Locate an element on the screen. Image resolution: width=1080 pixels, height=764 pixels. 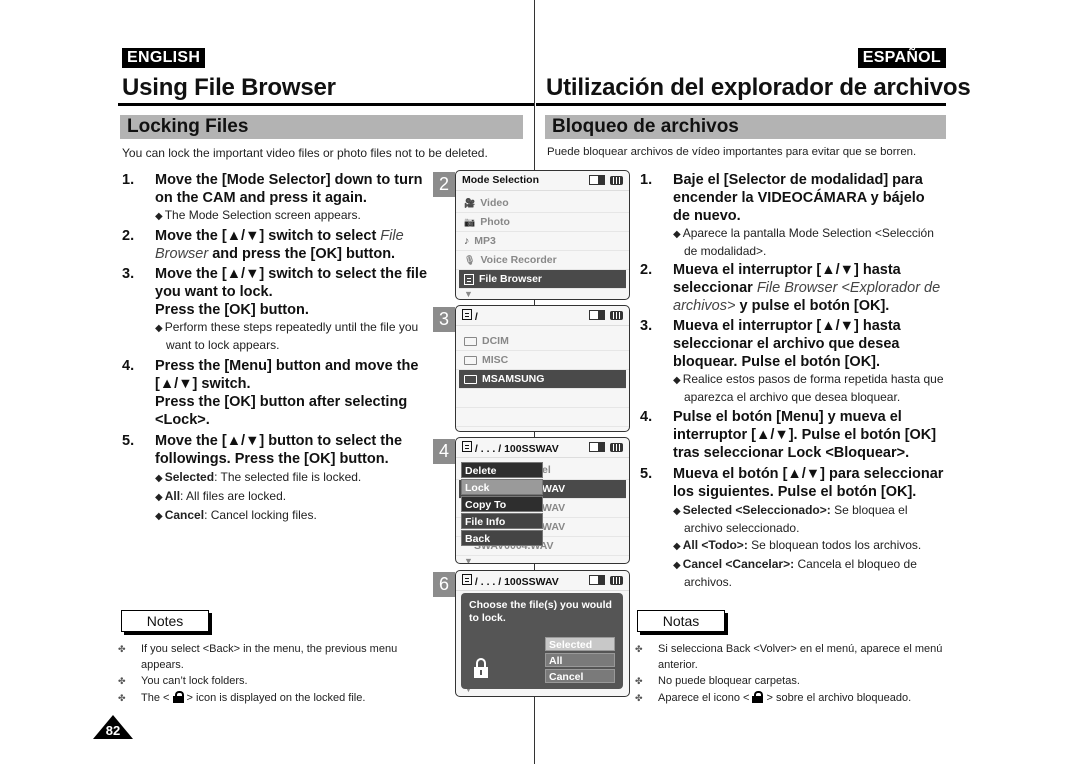
screen-number: 6 is located at coordinates (444, 584).